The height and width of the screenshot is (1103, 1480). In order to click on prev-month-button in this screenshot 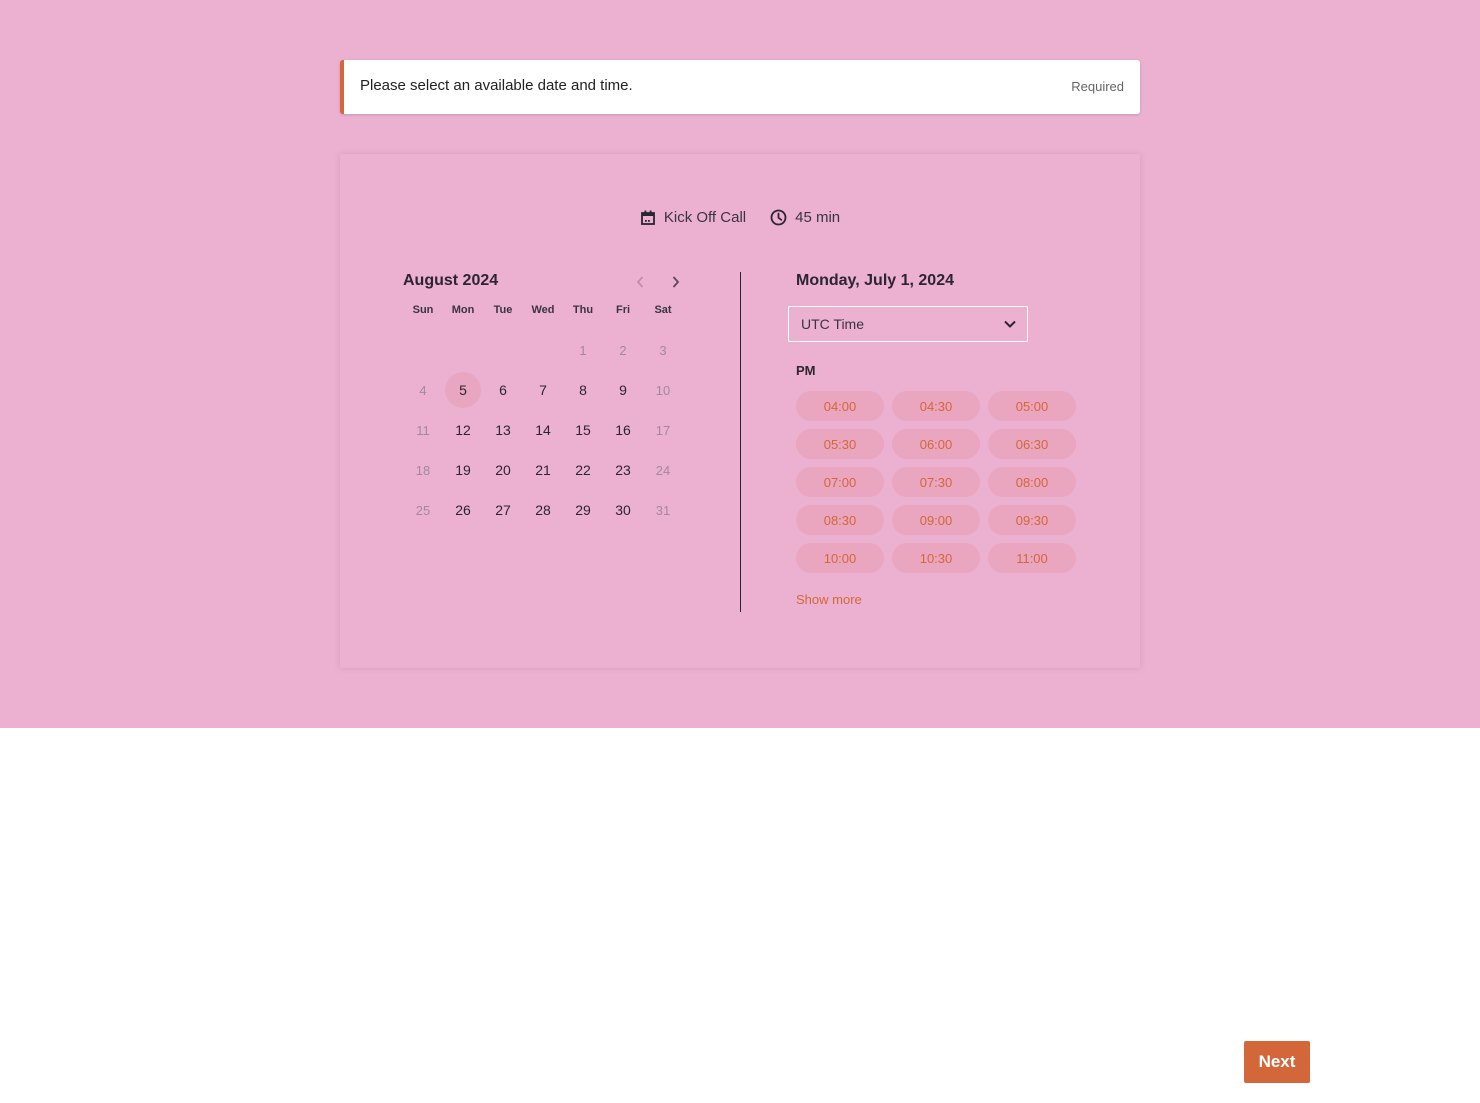, I will do `click(640, 282)`.